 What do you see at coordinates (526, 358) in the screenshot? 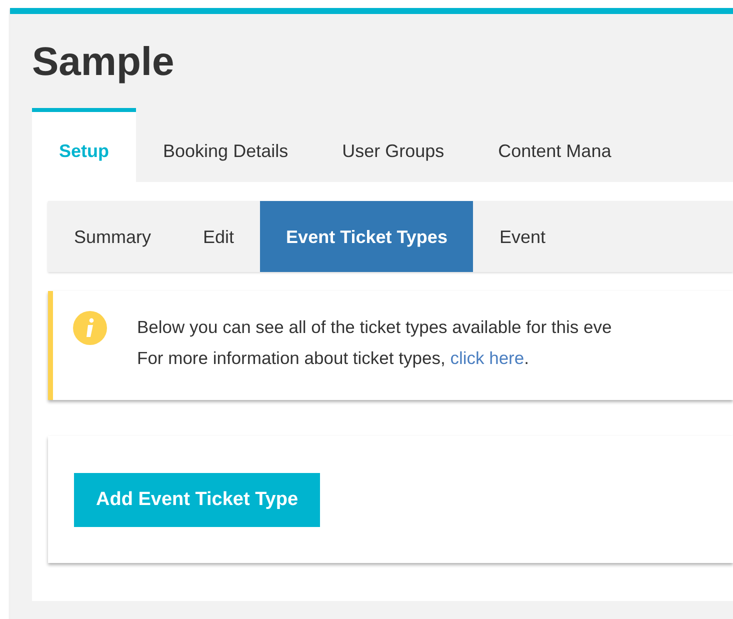
I see `alert-text: .` at bounding box center [526, 358].